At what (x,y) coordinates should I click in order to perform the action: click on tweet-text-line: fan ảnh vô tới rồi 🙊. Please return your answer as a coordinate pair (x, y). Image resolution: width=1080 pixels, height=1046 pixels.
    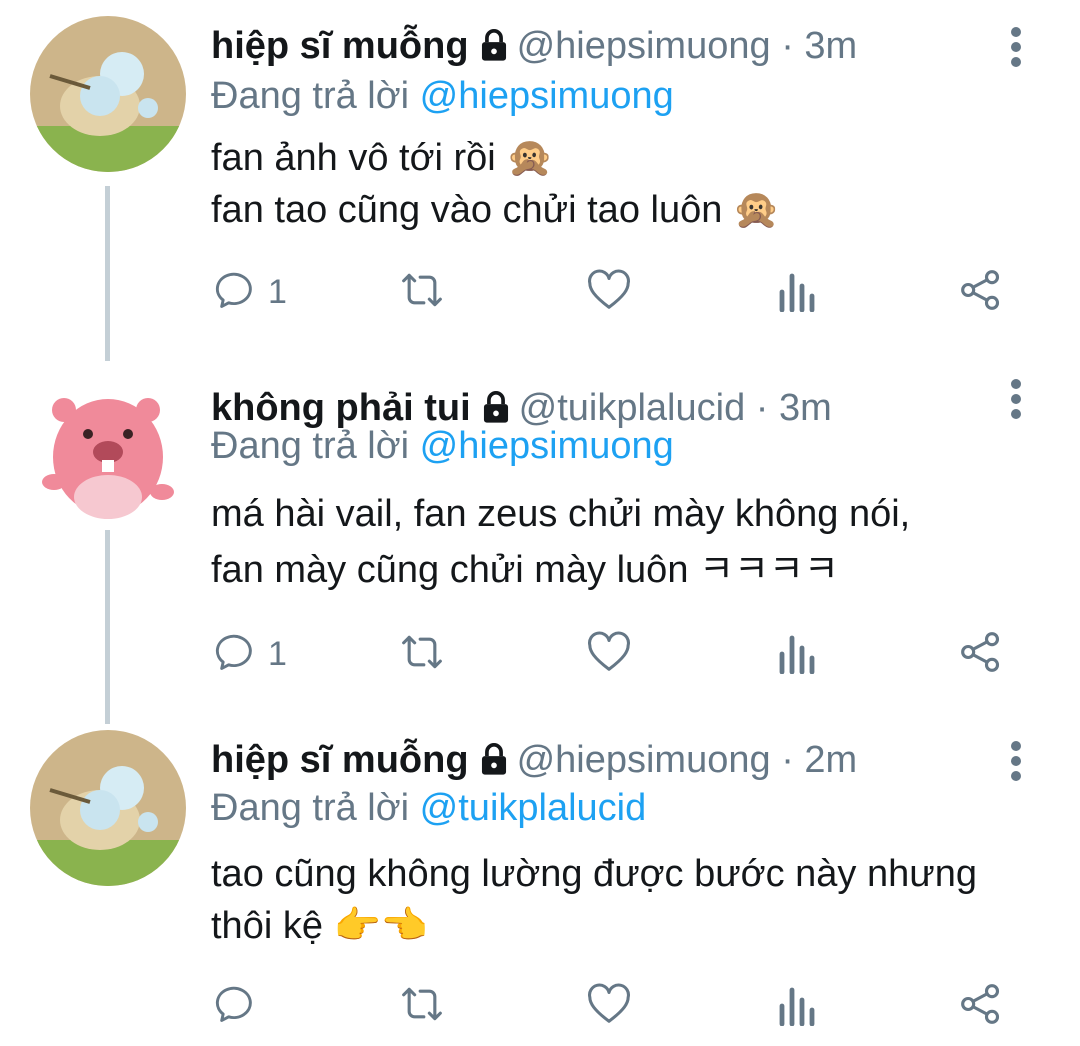
    Looking at the image, I should click on (382, 158).